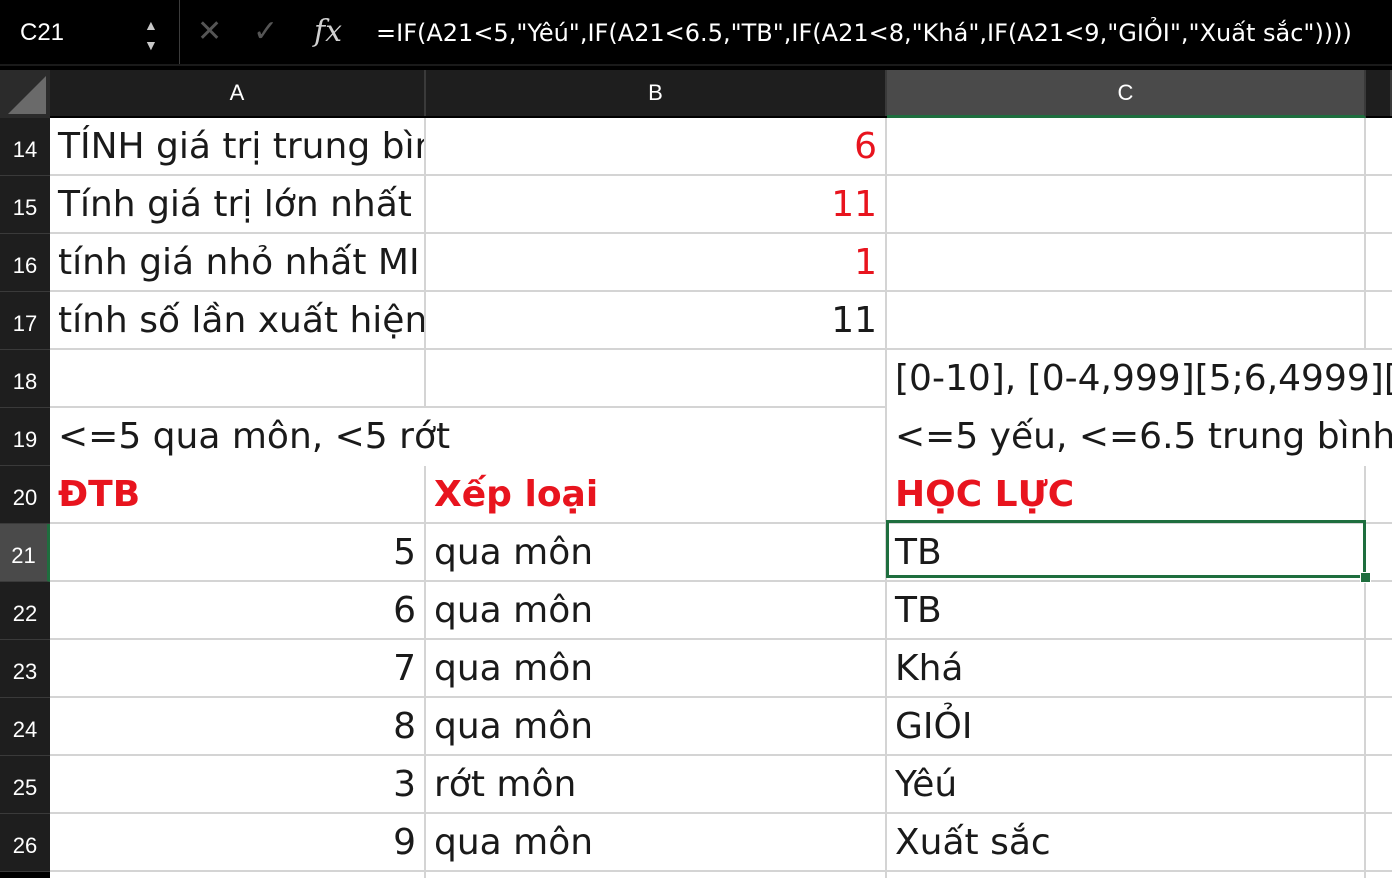 The image size is (1392, 878). What do you see at coordinates (237, 263) in the screenshot?
I see `cell-a16: tính giá nhỏ nhất MI` at bounding box center [237, 263].